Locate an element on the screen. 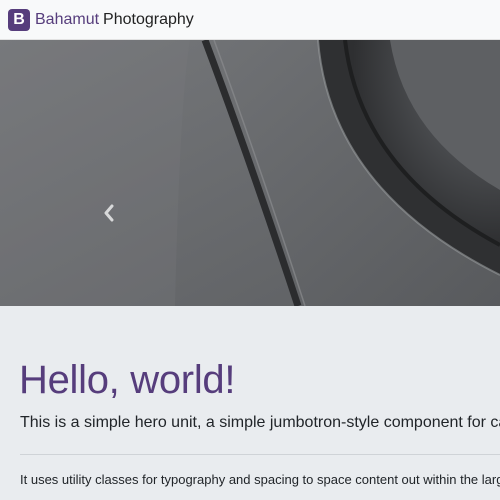 The height and width of the screenshot is (500, 500). navbar: B Bahamut Photography is located at coordinates (250, 20).